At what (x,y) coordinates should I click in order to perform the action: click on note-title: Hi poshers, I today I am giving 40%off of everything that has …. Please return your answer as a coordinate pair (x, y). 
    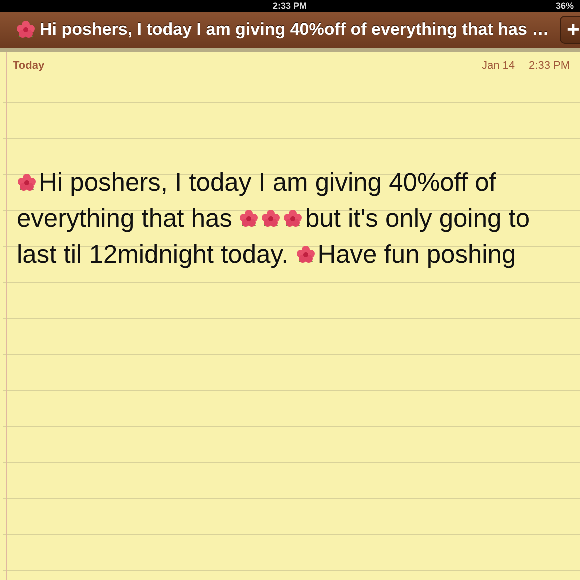
    Looking at the image, I should click on (295, 30).